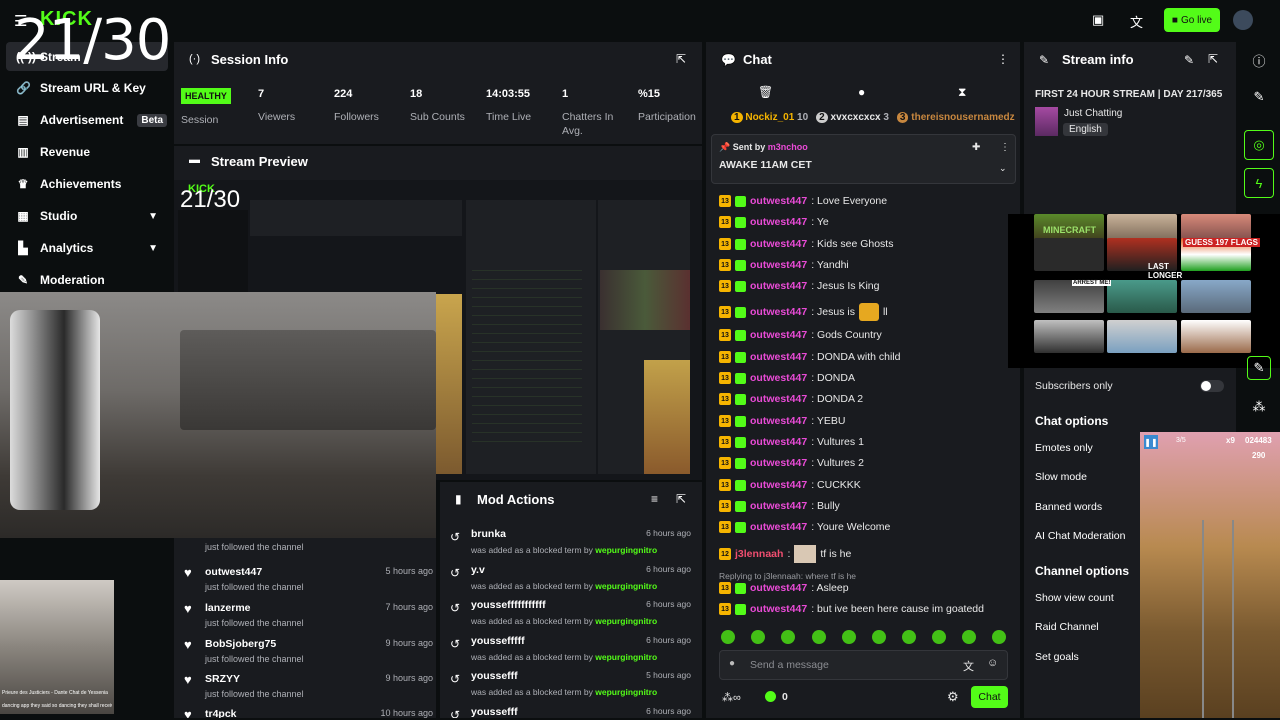  Describe the element at coordinates (1003, 168) in the screenshot. I see `chevron-down-icon: ⌄` at that location.